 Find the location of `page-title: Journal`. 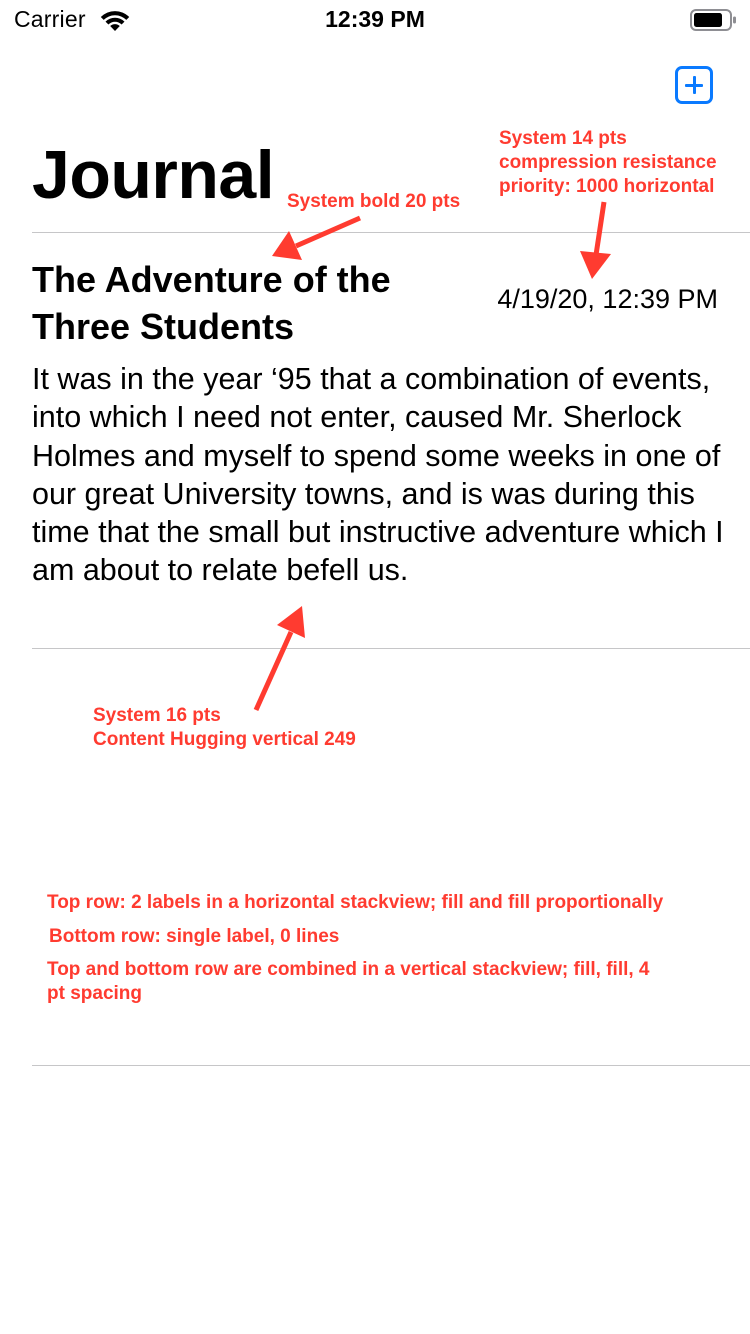

page-title: Journal is located at coordinates (153, 175).